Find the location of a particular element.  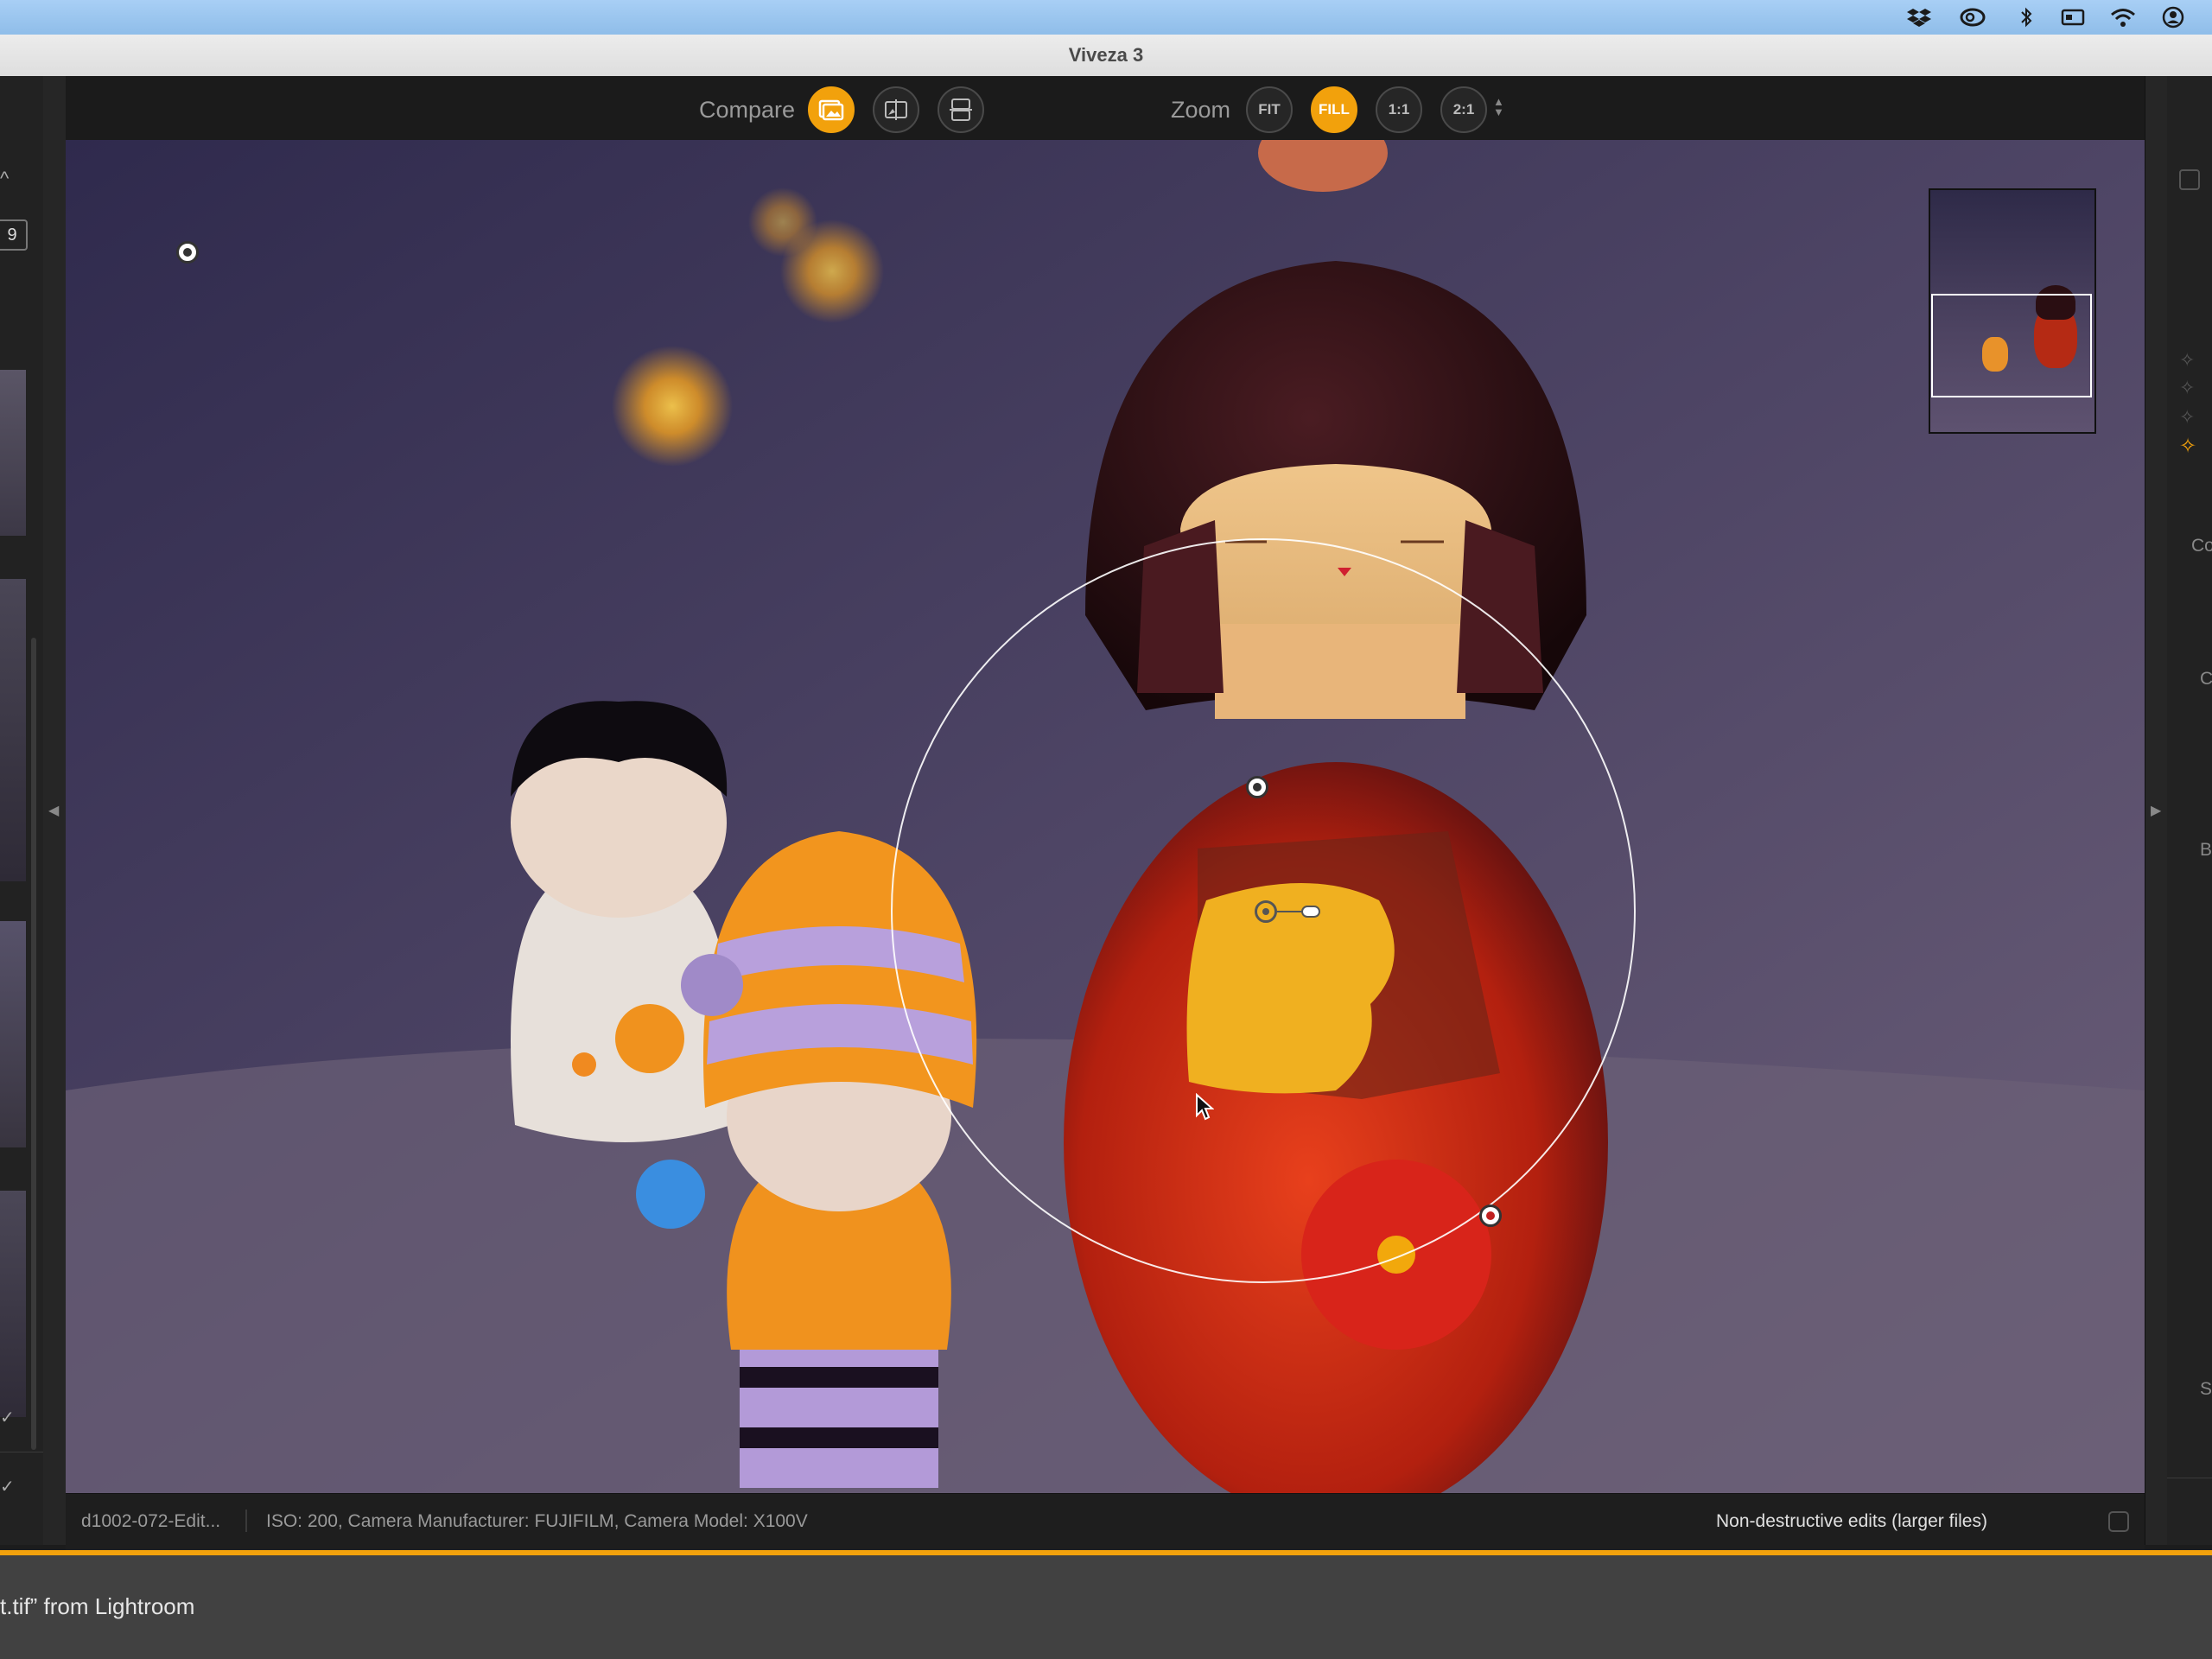

right-panel-toggle: ▶ is located at coordinates (2156, 810).